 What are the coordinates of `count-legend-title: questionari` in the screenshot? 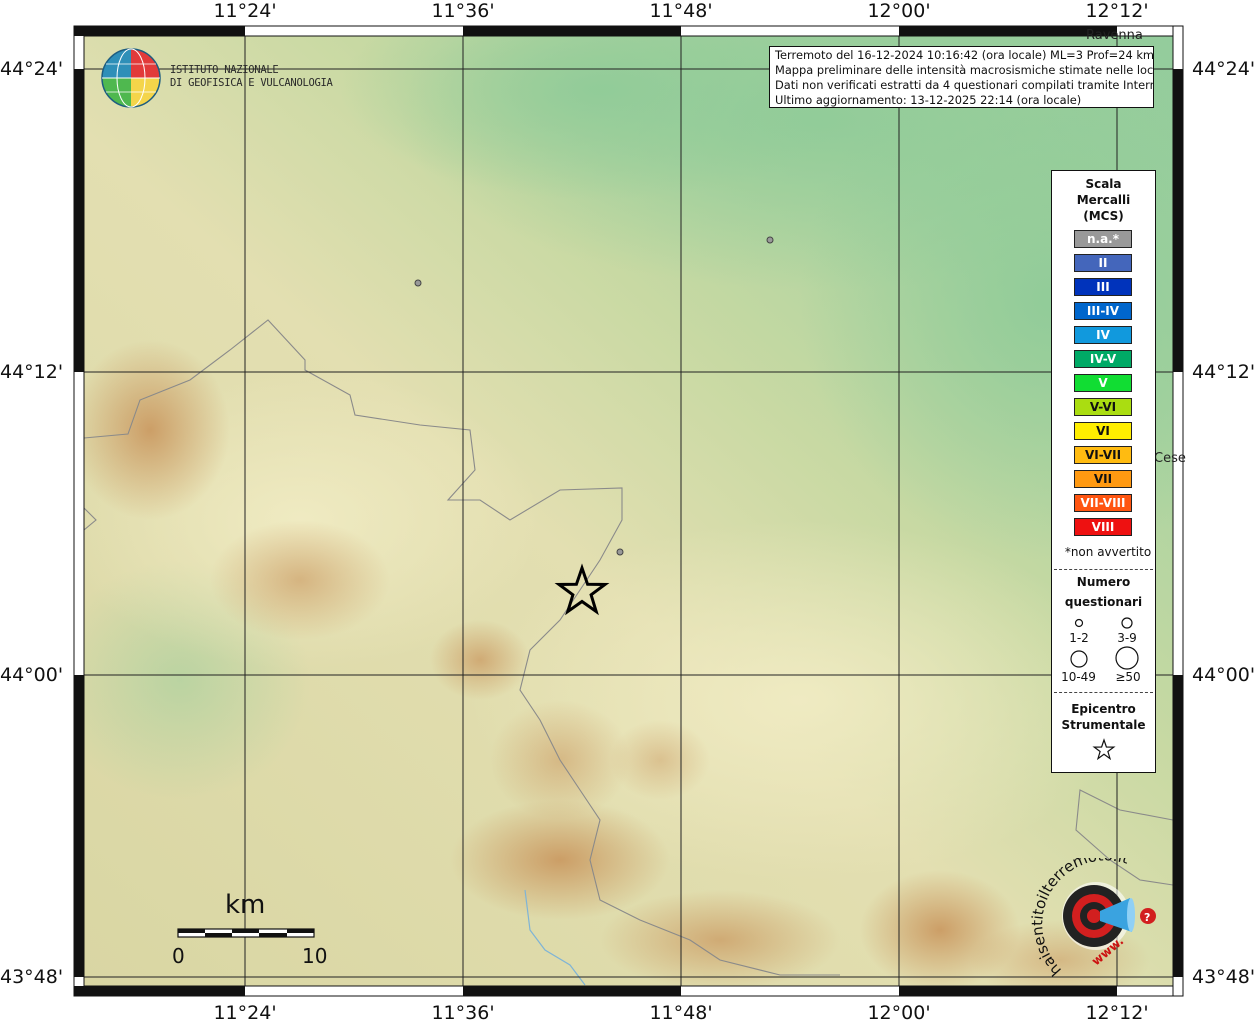 It's located at (1103, 602).